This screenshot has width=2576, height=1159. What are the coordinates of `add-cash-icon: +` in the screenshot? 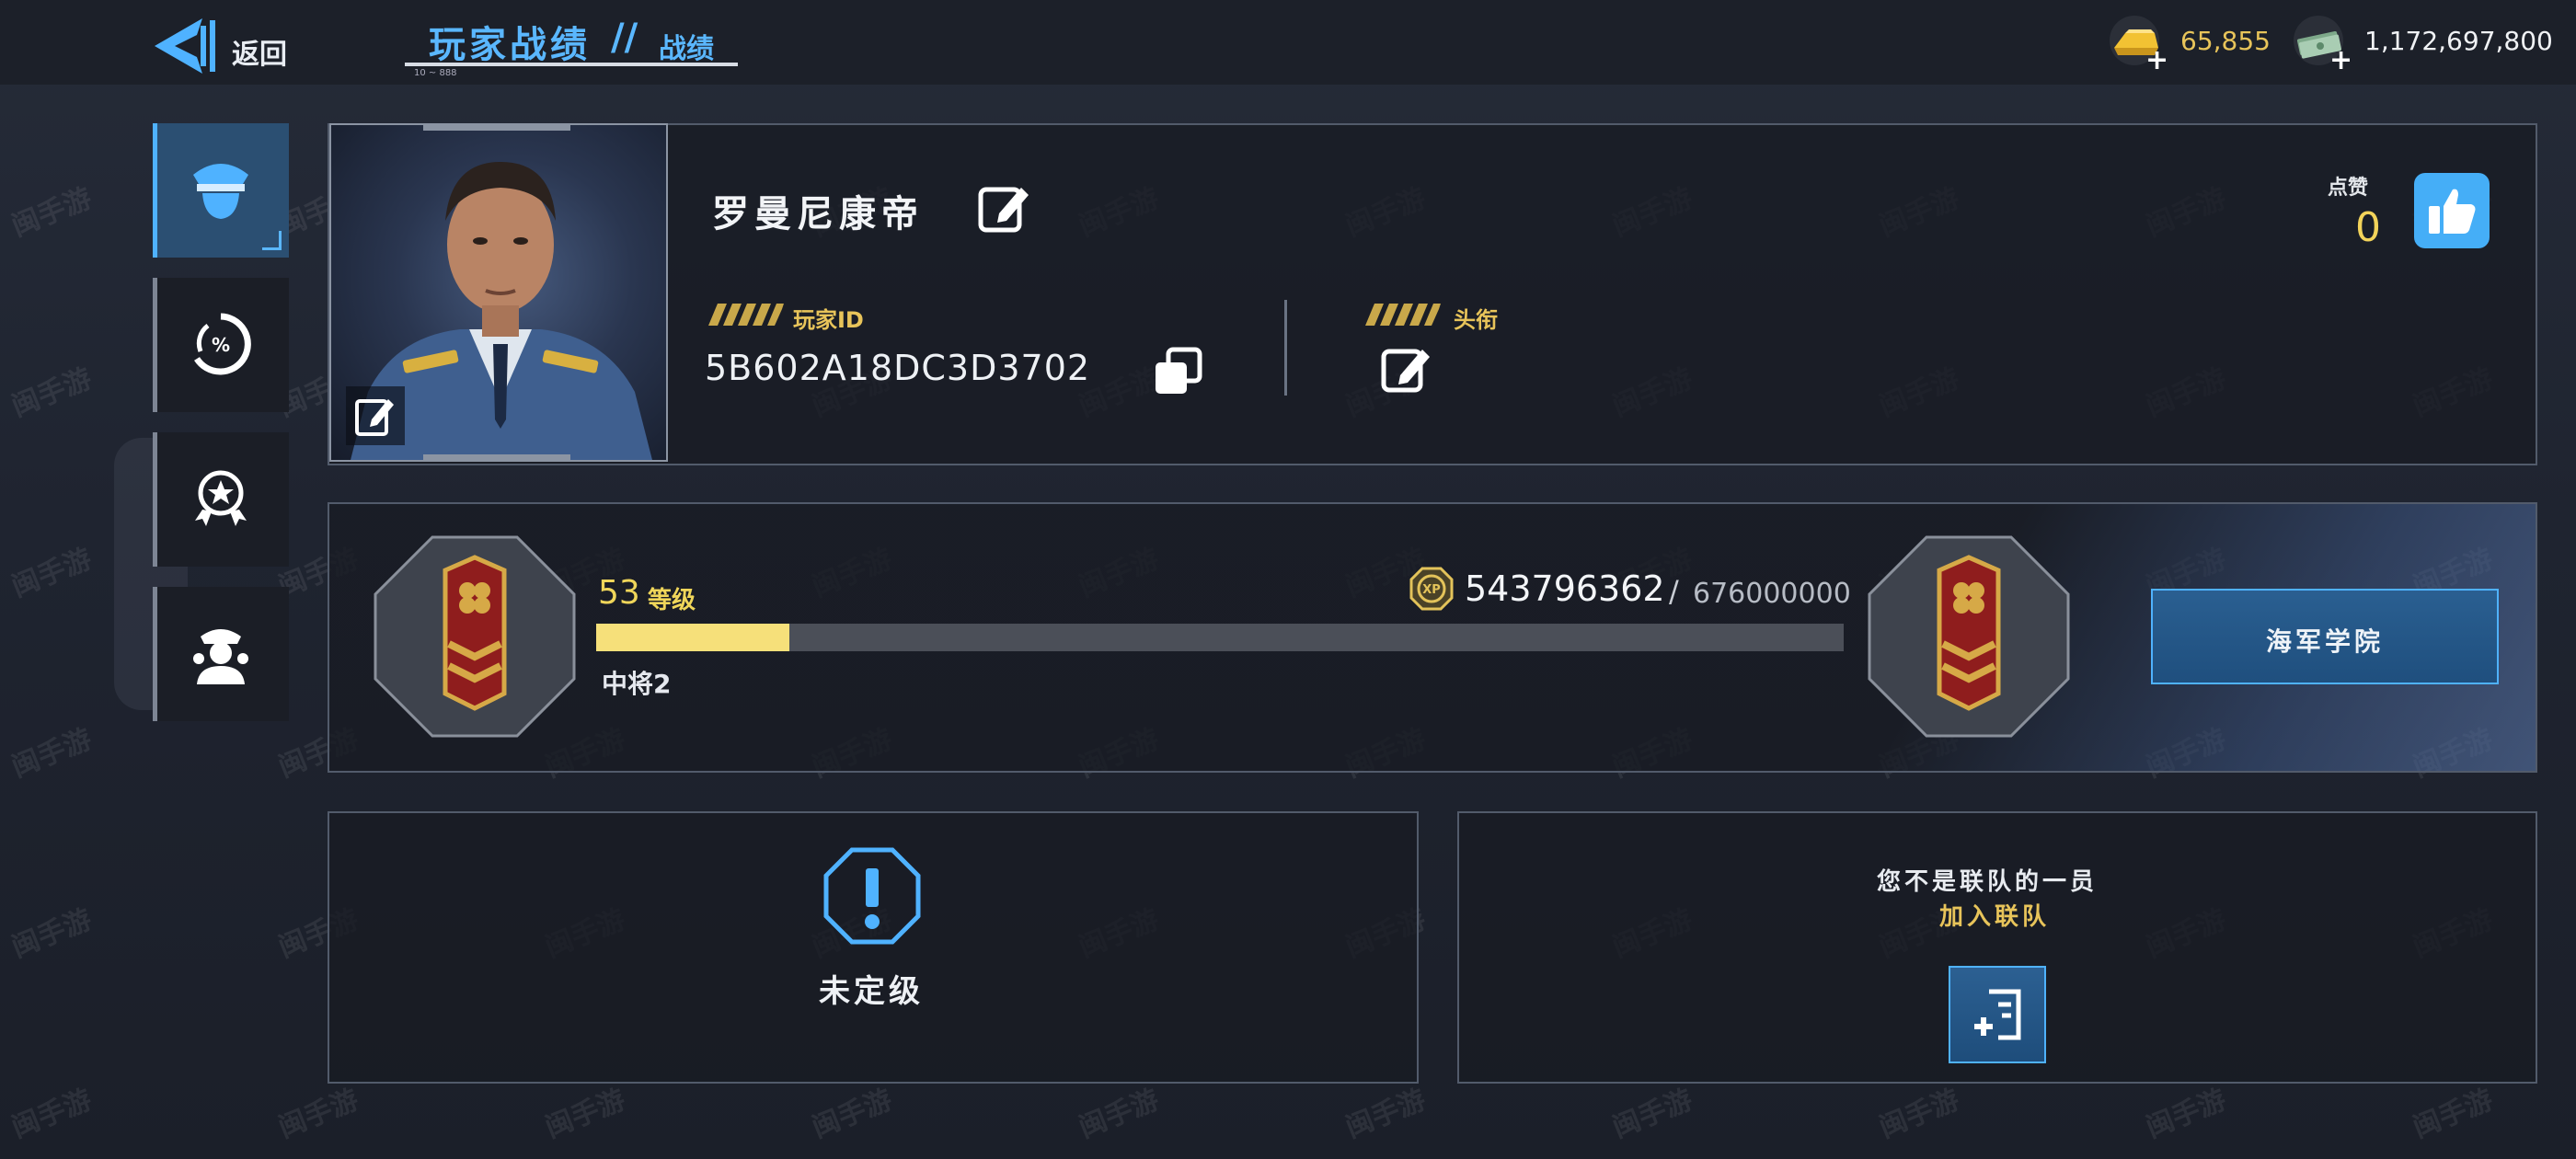 It's located at (2340, 60).